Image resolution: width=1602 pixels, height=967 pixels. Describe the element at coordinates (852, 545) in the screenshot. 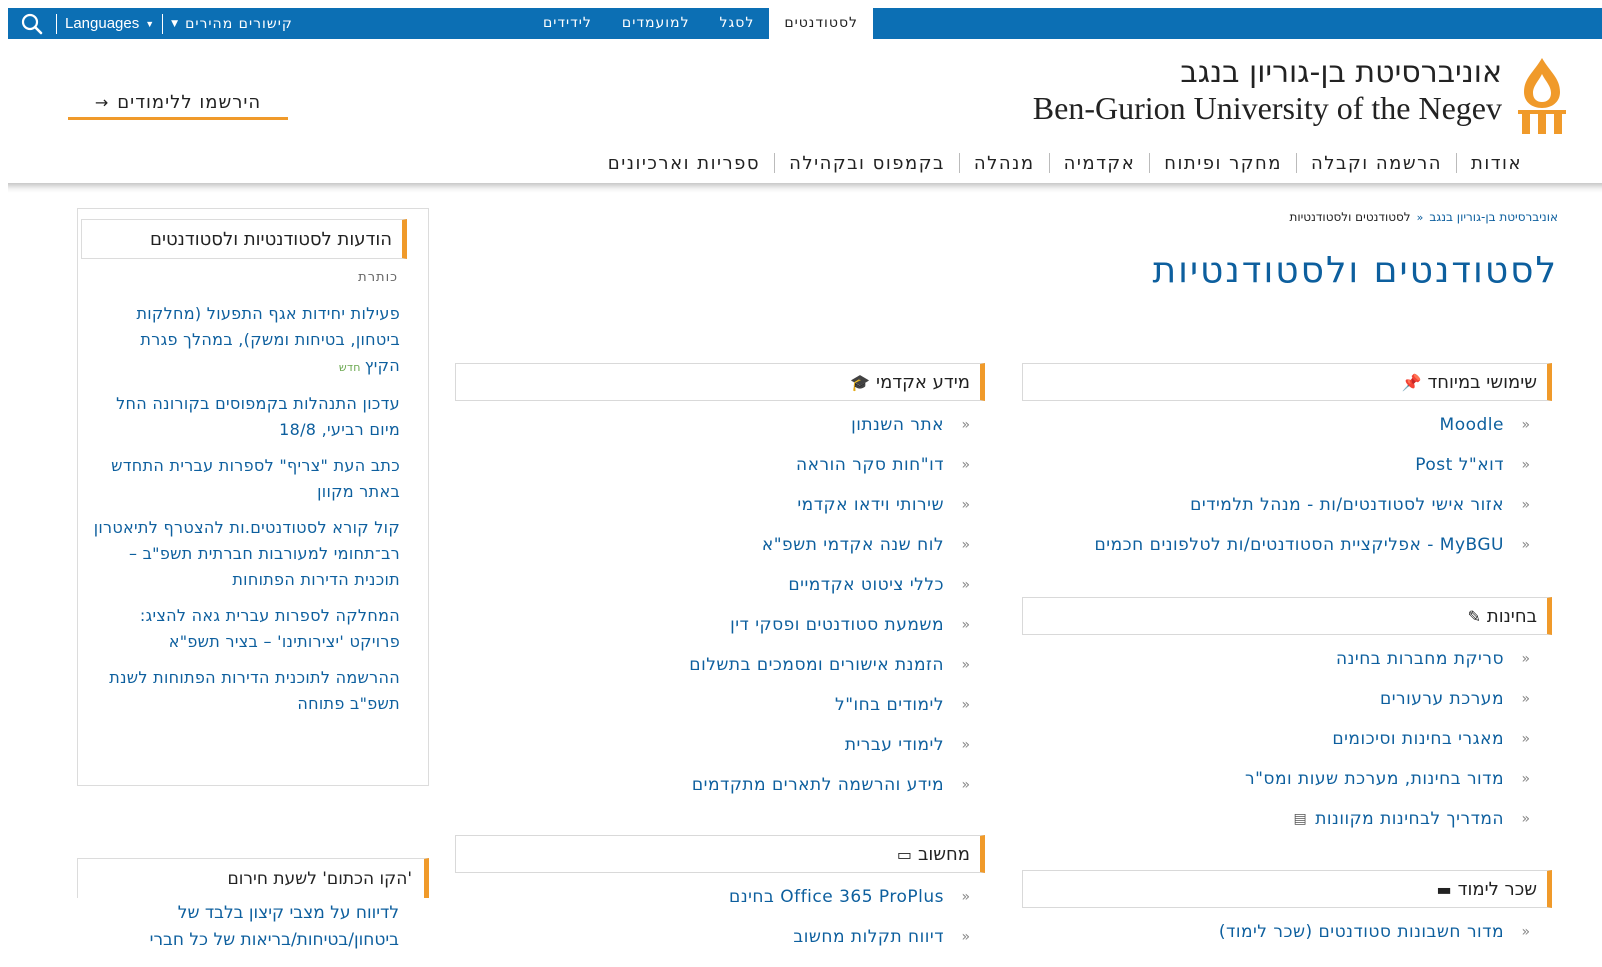

I see `link-label: לוח שנה אקדמי תשפ"א` at that location.